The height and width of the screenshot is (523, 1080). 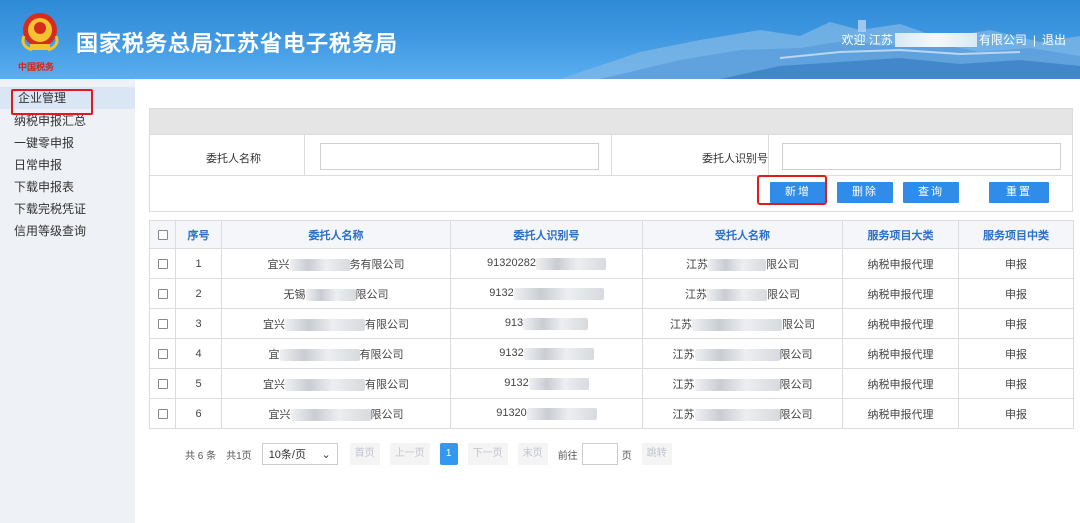 I want to click on user-area: 欢迎 江苏 有限公司 | 退出, so click(x=953, y=39).